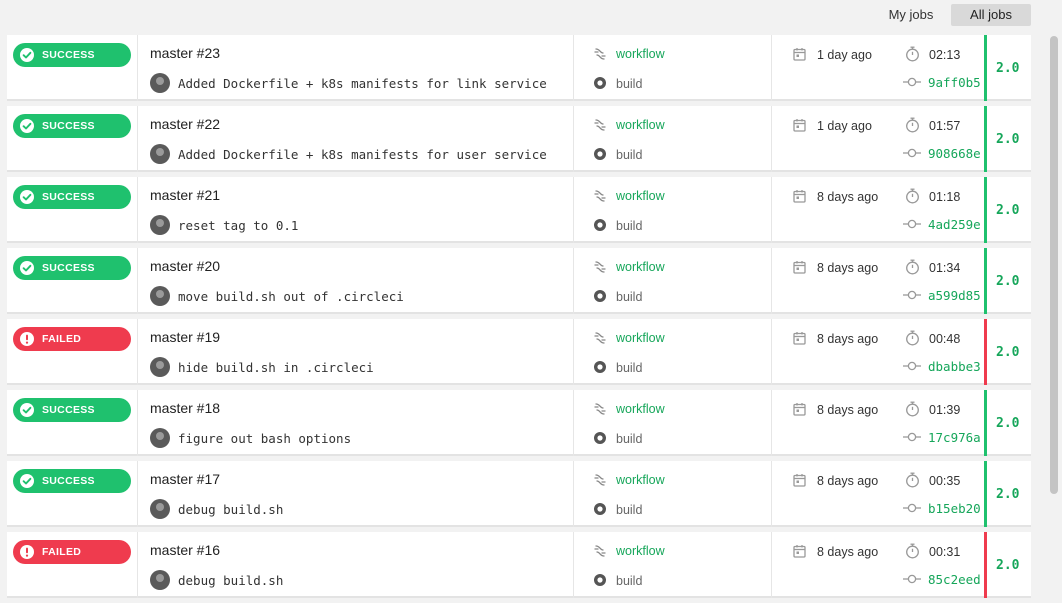  I want to click on job-title: master #21, so click(185, 195).